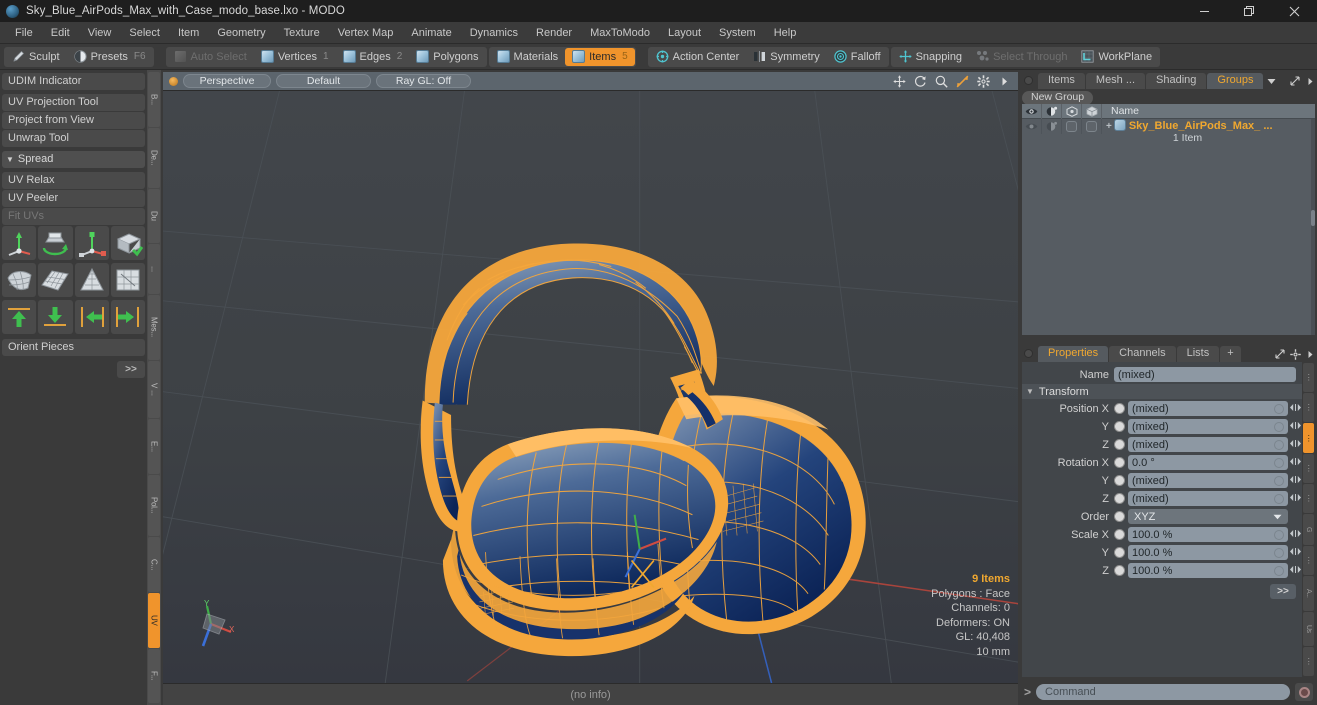 This screenshot has height=705, width=1317. What do you see at coordinates (423, 81) in the screenshot?
I see `raygl-chip: Ray GL: Off` at bounding box center [423, 81].